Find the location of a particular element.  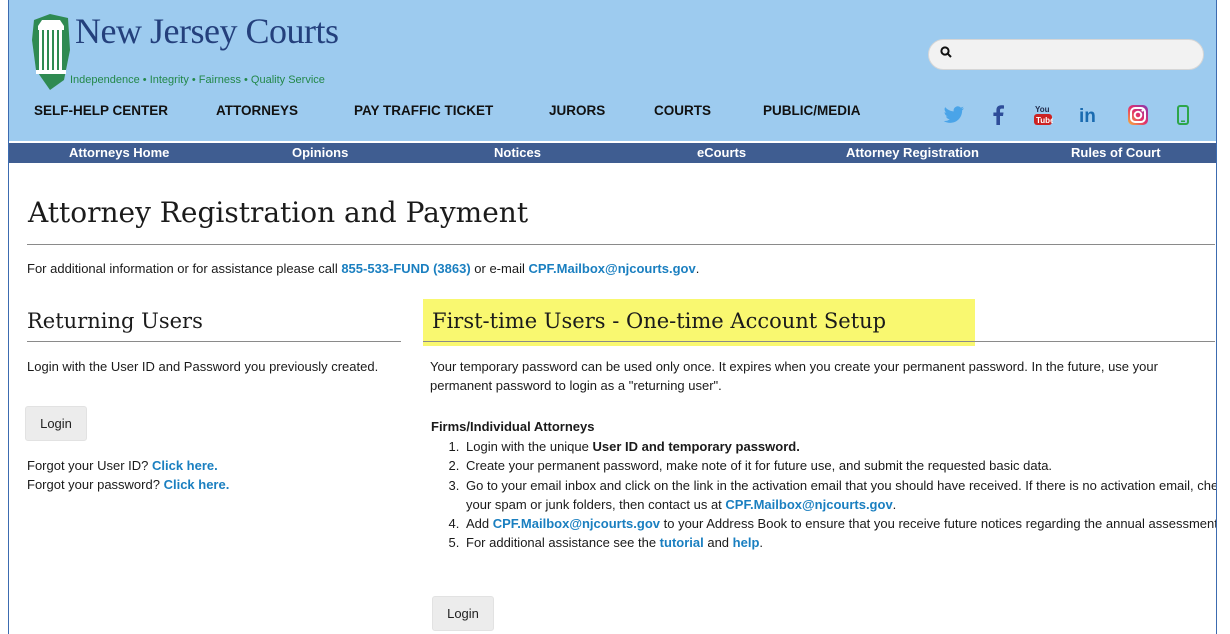

contact-info-end: . is located at coordinates (697, 268).